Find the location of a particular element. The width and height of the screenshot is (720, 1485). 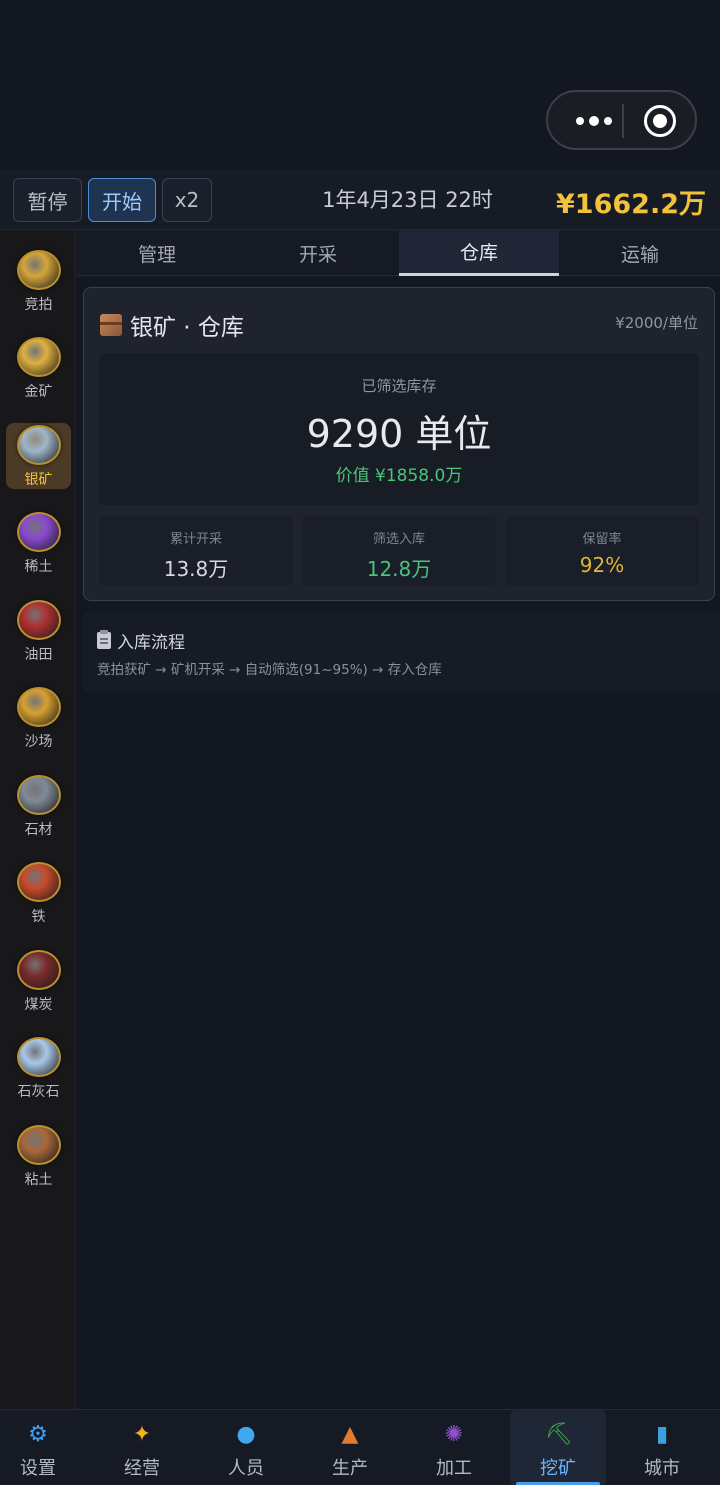

nav-item-label: 设置 is located at coordinates (38, 1468).